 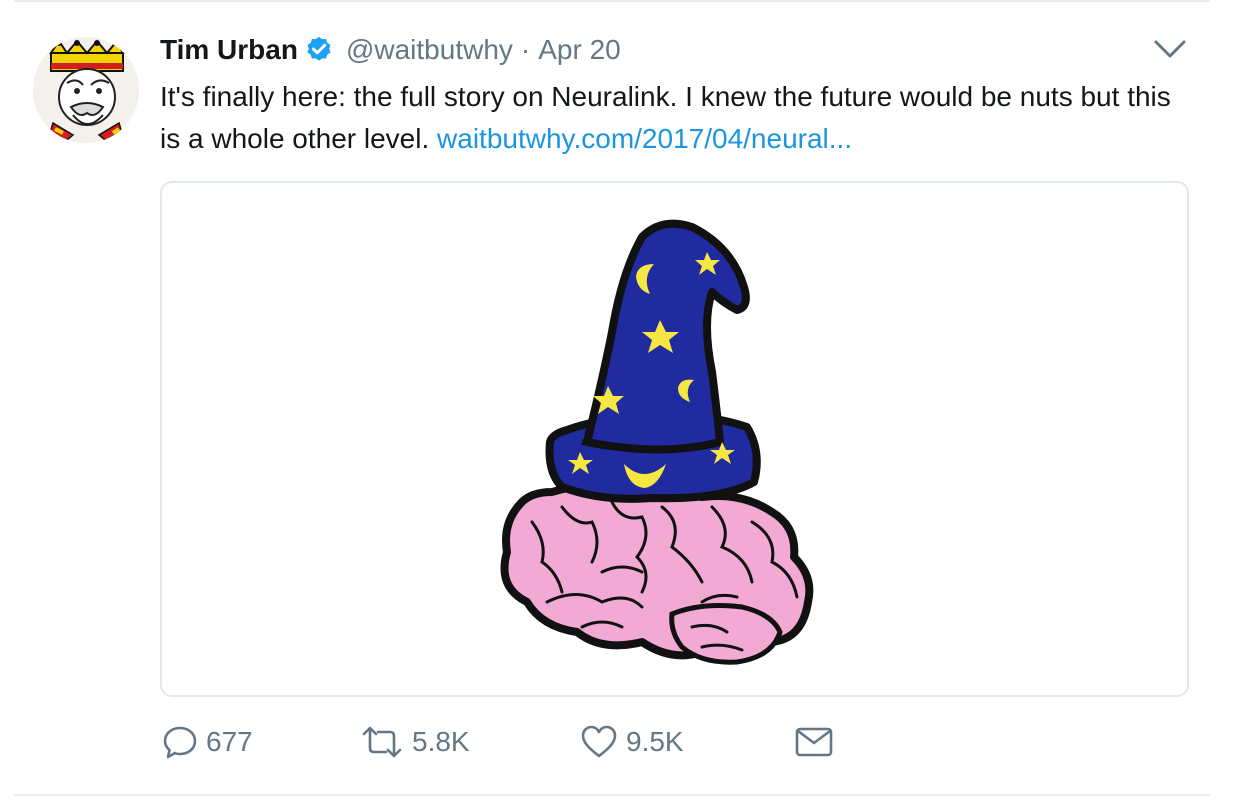 I want to click on retweet-icon, so click(x=382, y=742).